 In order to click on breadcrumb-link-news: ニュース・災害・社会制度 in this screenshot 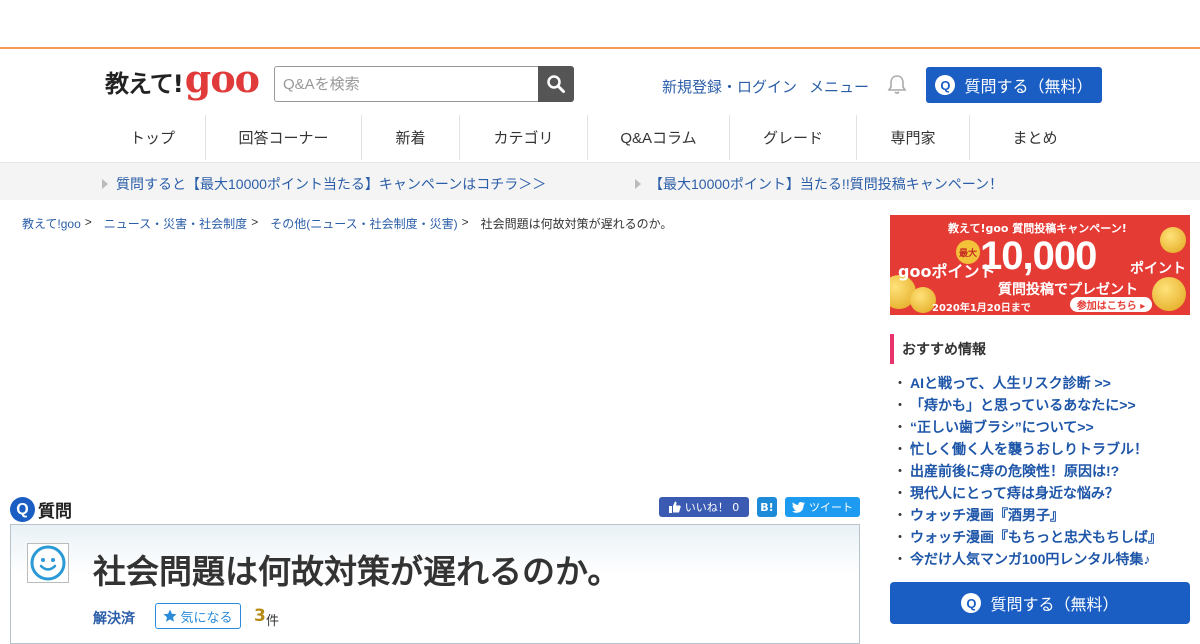, I will do `click(175, 223)`.